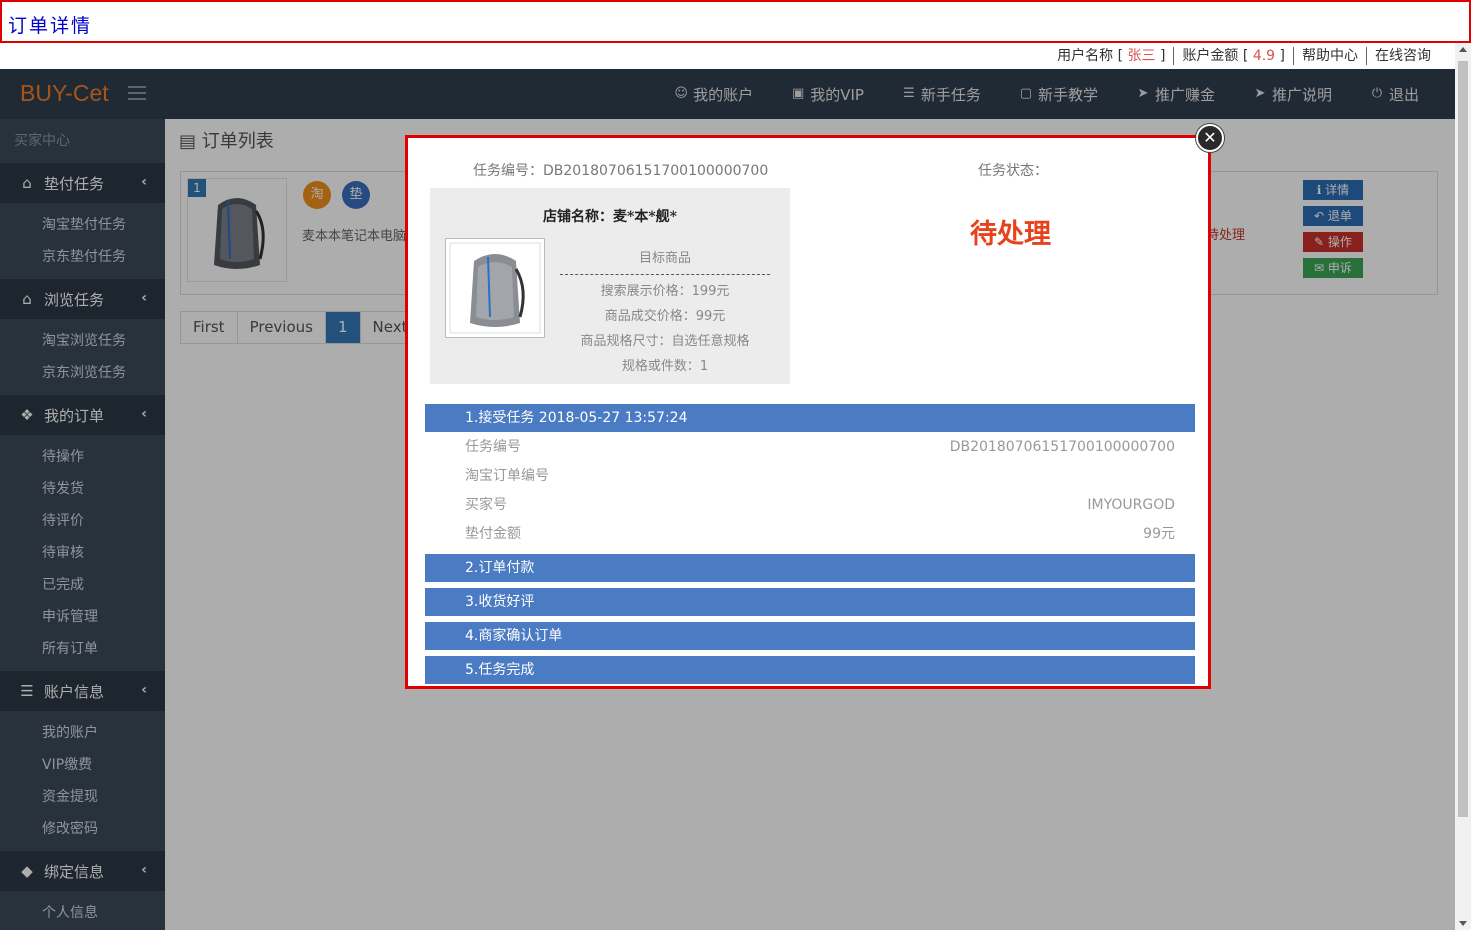 The height and width of the screenshot is (930, 1471). Describe the element at coordinates (727, 56) in the screenshot. I see `user-info-bar: 用户名称 [ 张三 ] 账户金额 [ 4.9 ] 帮助中心 在线咨询` at that location.